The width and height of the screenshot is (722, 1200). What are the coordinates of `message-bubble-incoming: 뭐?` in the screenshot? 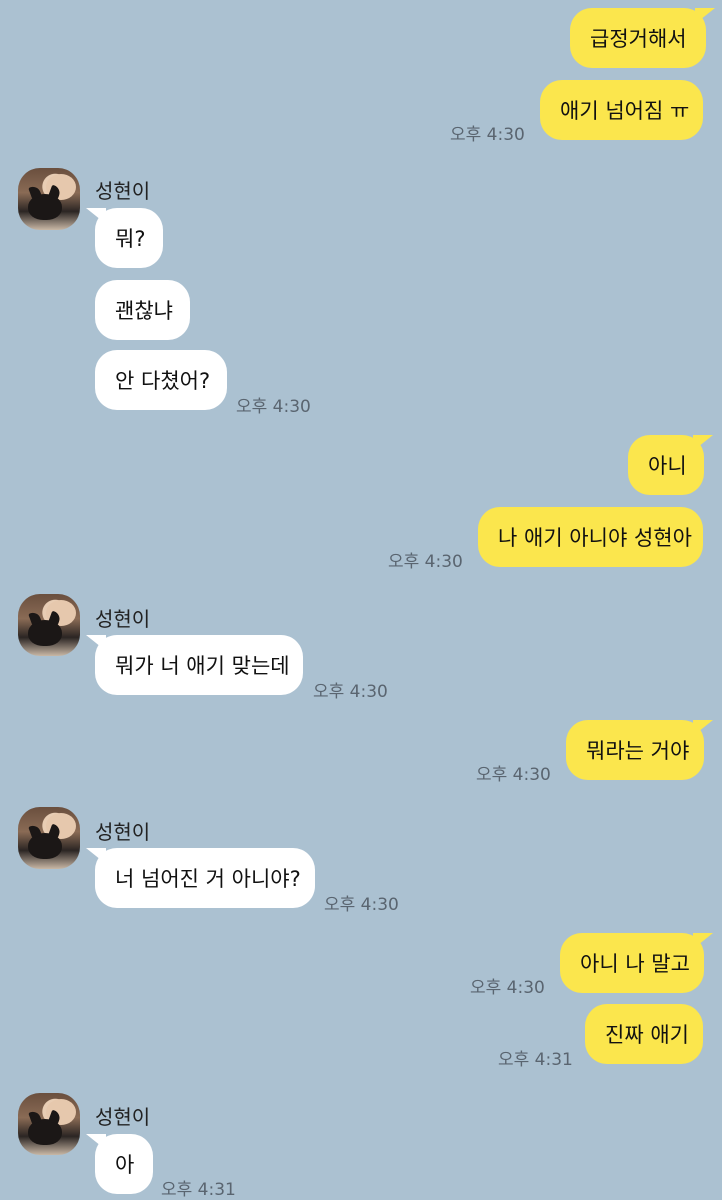 It's located at (124, 238).